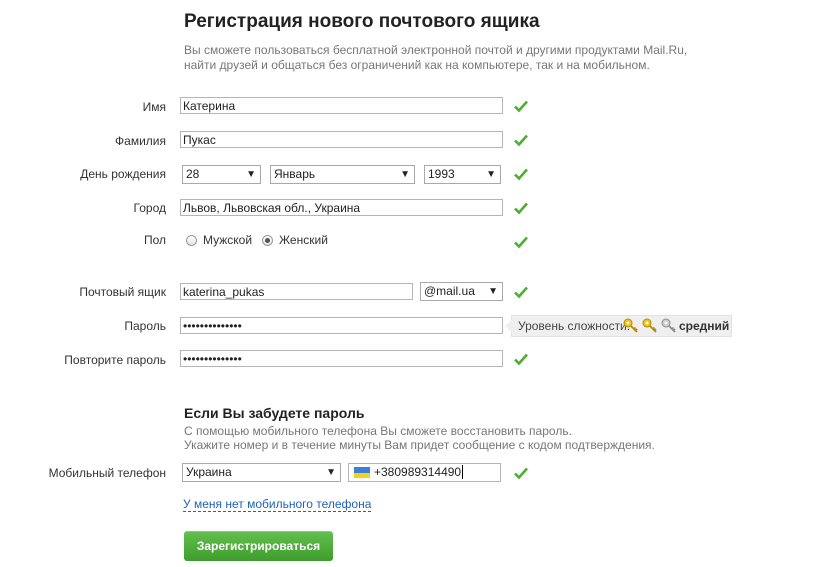 The height and width of the screenshot is (567, 829). Describe the element at coordinates (362, 21) in the screenshot. I see `page-title: Регистрация нового почтового ящика` at that location.